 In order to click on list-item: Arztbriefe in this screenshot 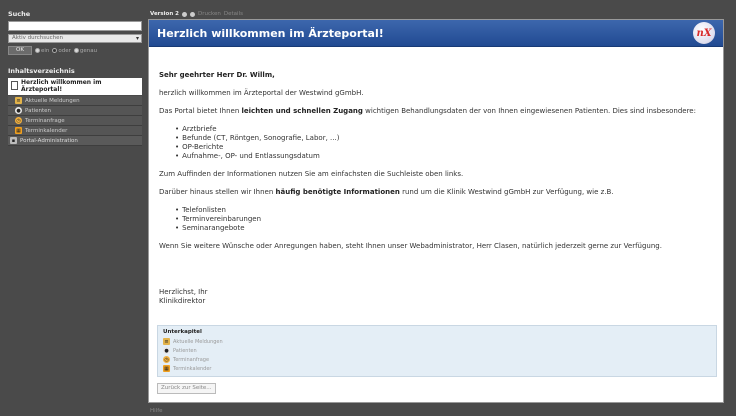, I will do `click(447, 129)`.